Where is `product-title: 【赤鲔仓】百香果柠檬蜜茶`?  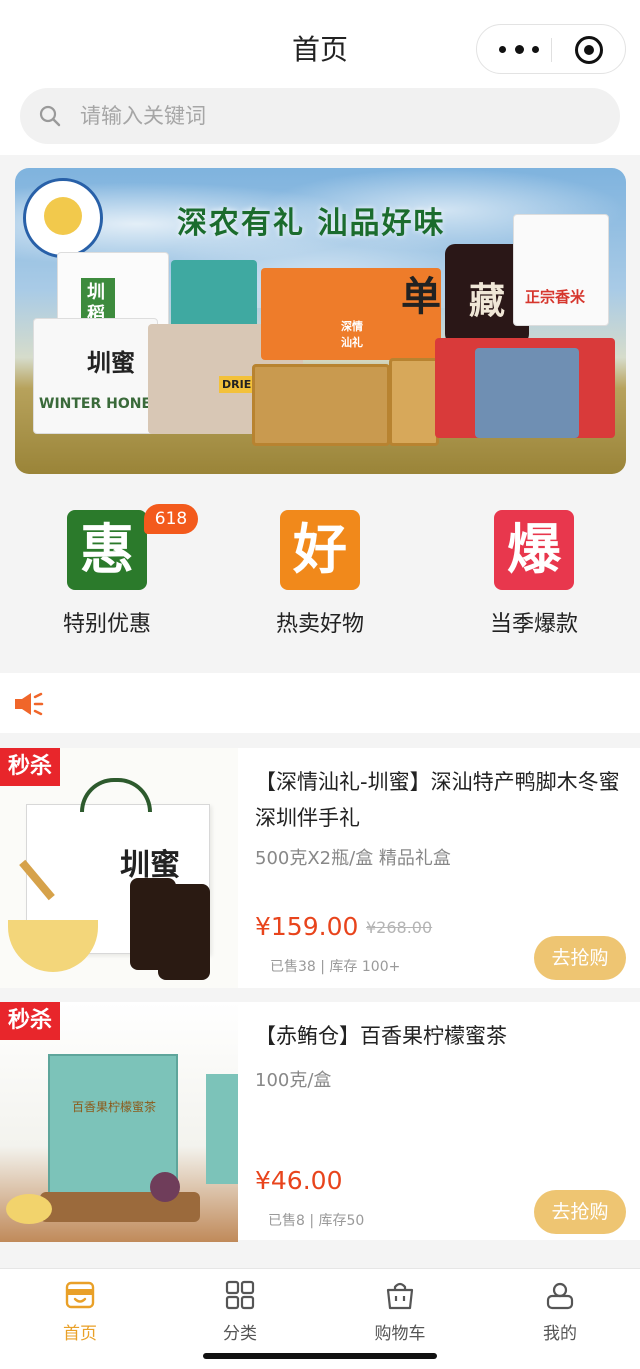
product-title: 【赤鲔仓】百香果柠檬蜜茶 is located at coordinates (381, 1036).